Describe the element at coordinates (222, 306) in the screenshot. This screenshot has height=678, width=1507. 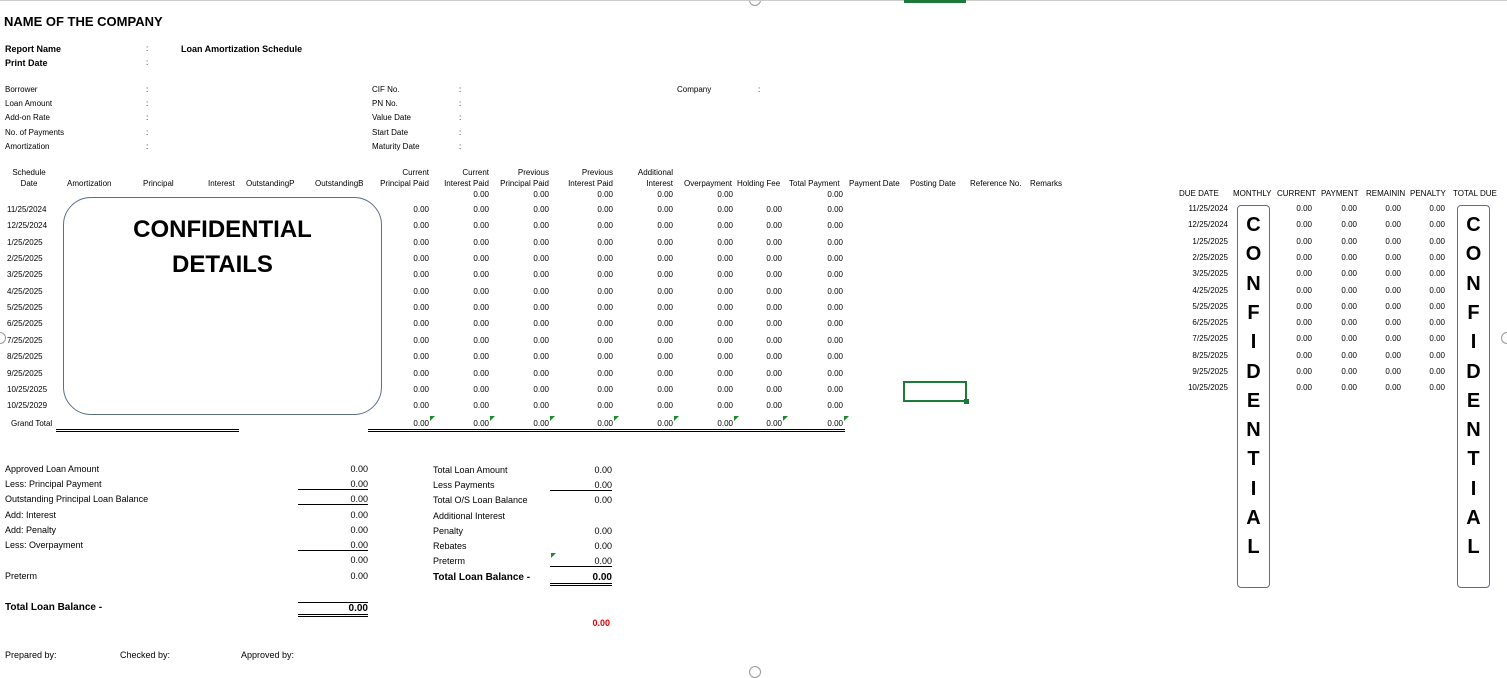
I see `confidential-overlay-box: CONFIDENTIAL DETAILS` at that location.